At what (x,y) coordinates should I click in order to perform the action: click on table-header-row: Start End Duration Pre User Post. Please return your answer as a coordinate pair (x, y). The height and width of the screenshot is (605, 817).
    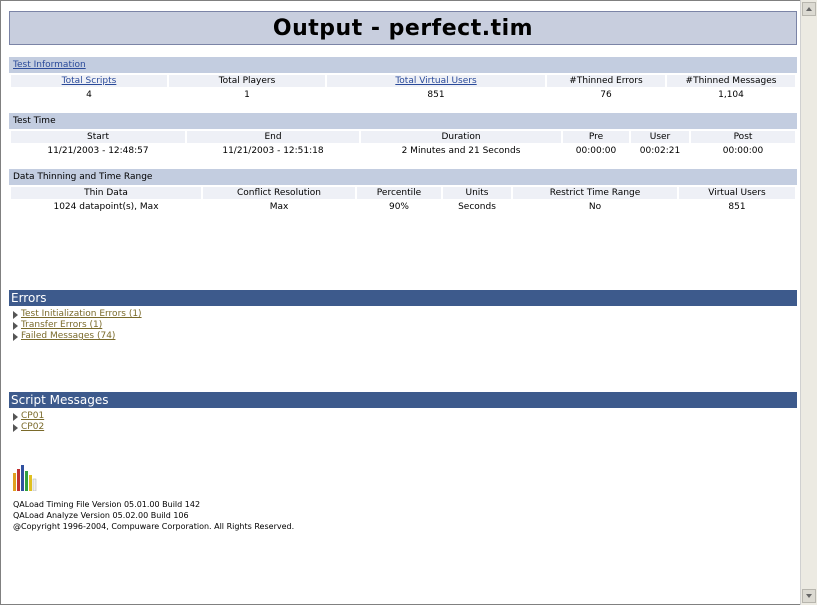
    Looking at the image, I should click on (403, 137).